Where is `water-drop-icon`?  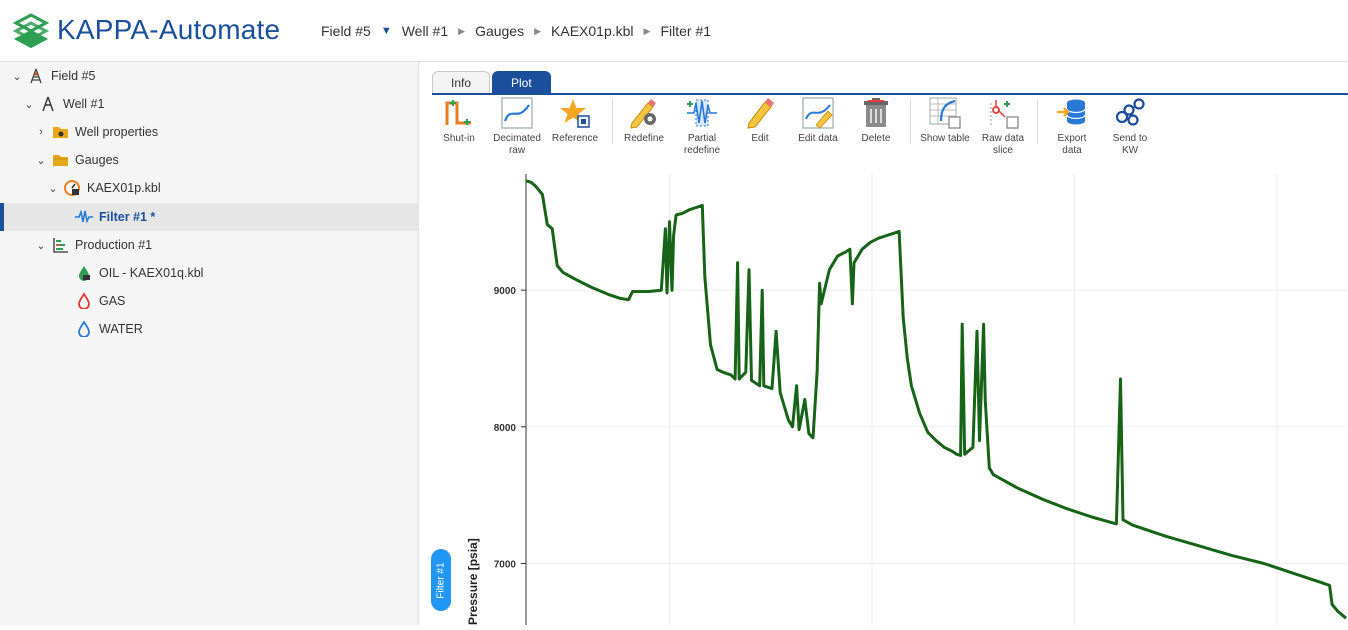 water-drop-icon is located at coordinates (84, 329).